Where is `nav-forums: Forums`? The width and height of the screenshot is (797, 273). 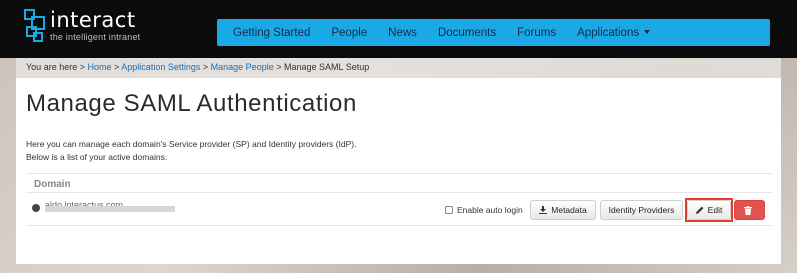
nav-forums: Forums is located at coordinates (536, 33).